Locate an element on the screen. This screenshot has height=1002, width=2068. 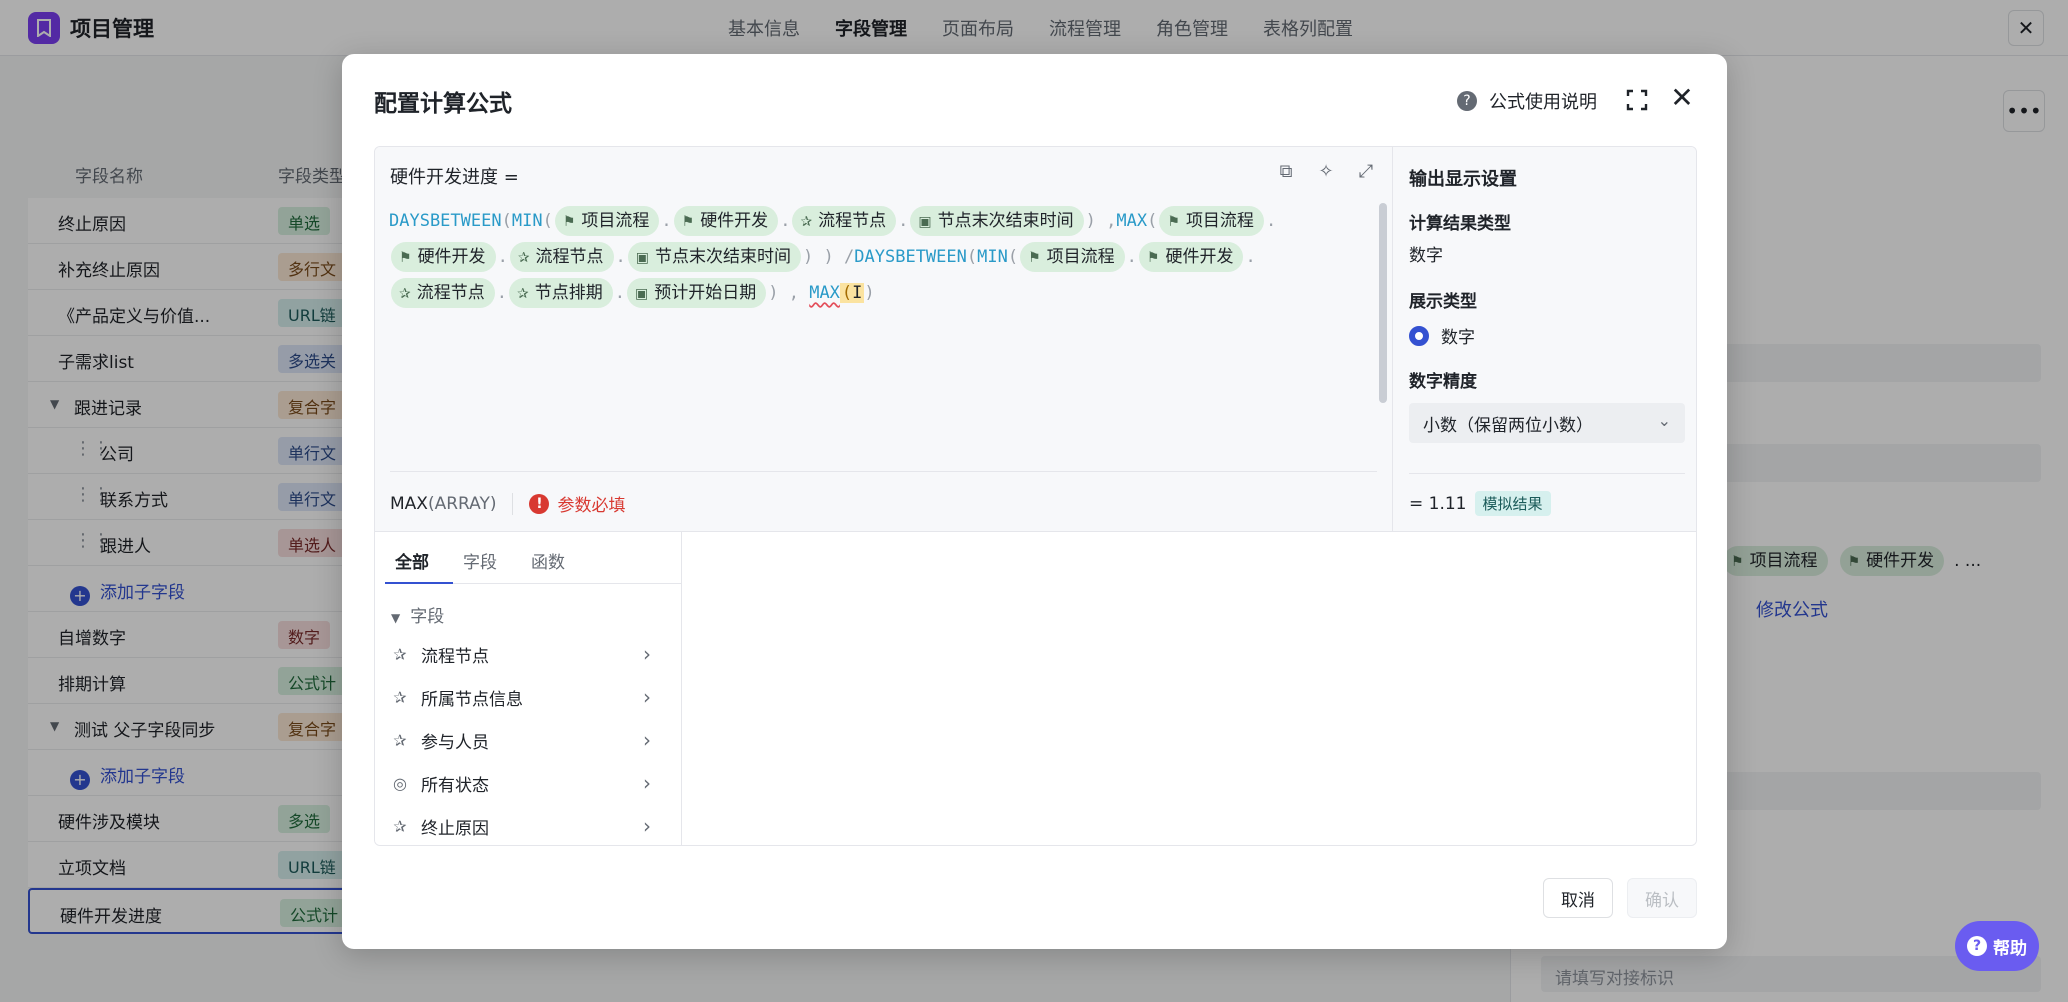
result-type-label: 计算结果类型 is located at coordinates (1460, 224).